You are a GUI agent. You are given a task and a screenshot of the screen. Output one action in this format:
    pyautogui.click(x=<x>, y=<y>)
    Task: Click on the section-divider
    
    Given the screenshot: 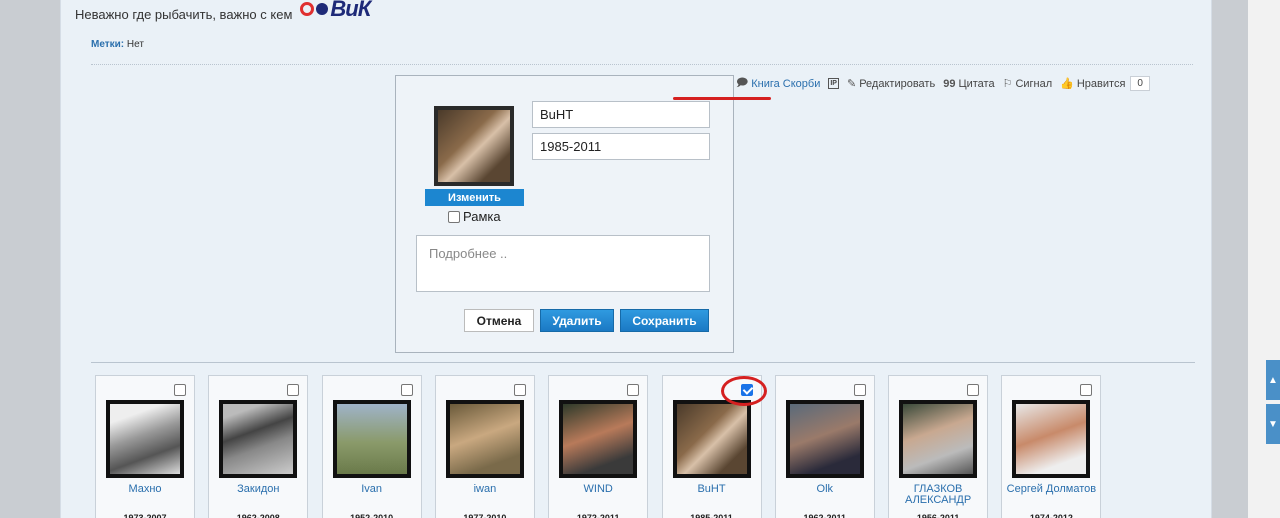 What is the action you would take?
    pyautogui.click(x=643, y=362)
    